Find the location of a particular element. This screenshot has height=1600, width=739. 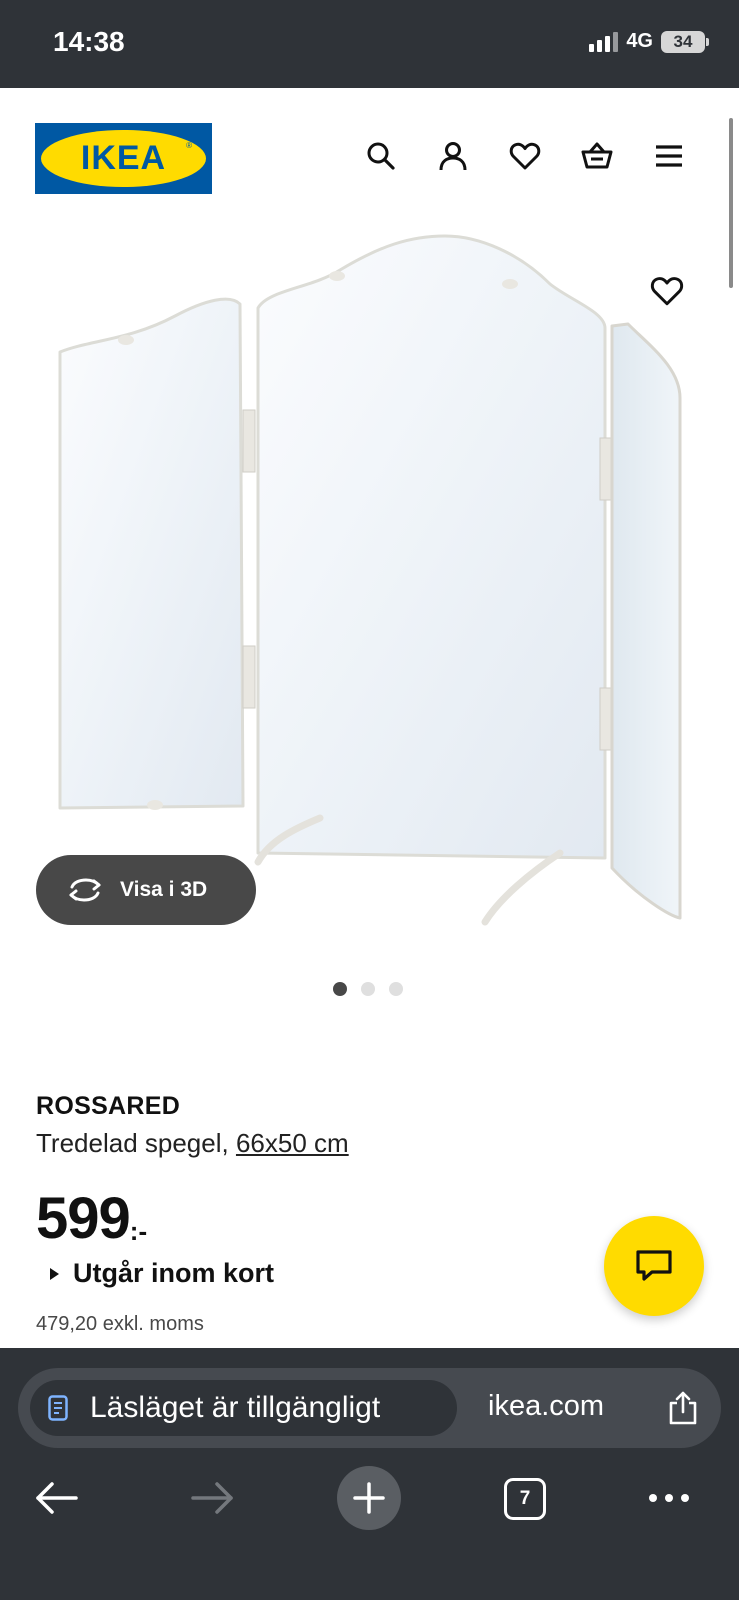

availability-toggle: Utgår inom kort is located at coordinates (162, 1273).